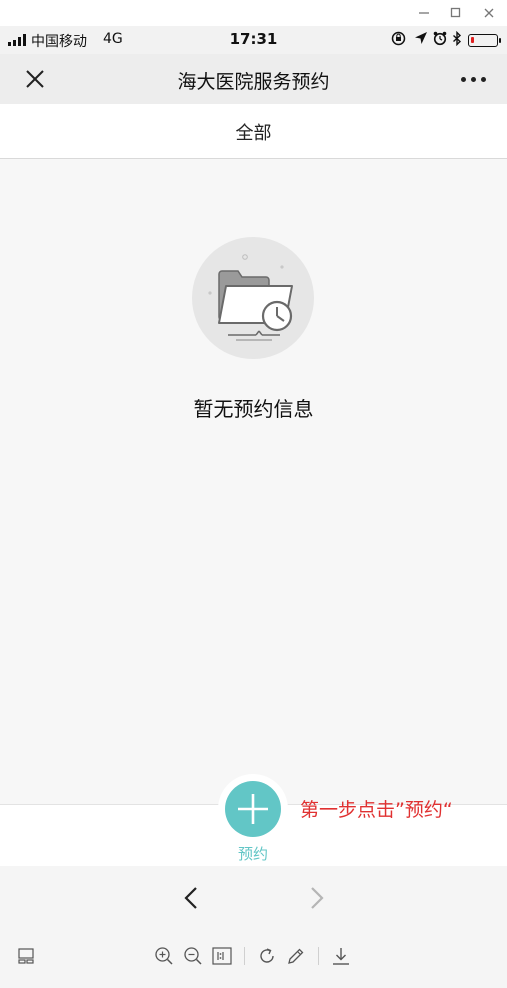  What do you see at coordinates (456, 13) in the screenshot?
I see `maximize-icon` at bounding box center [456, 13].